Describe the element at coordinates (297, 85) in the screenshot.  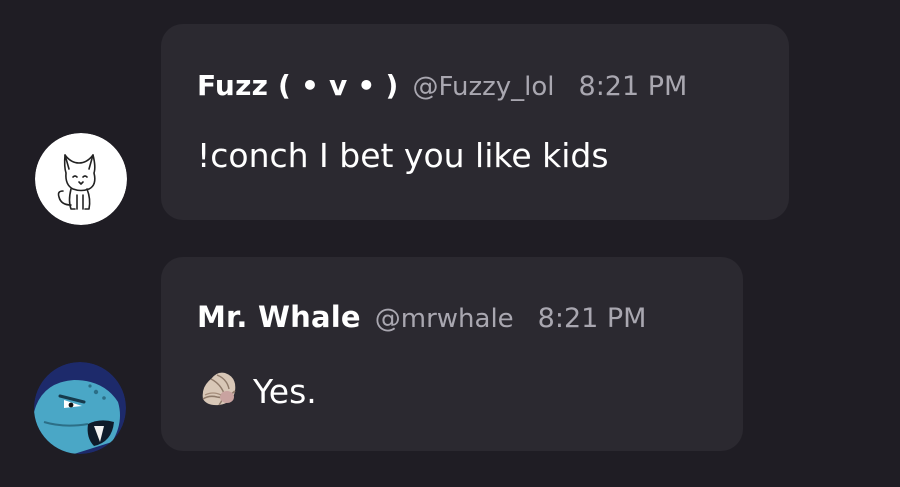
I see `author-name: Fuzz ( • v • )` at that location.